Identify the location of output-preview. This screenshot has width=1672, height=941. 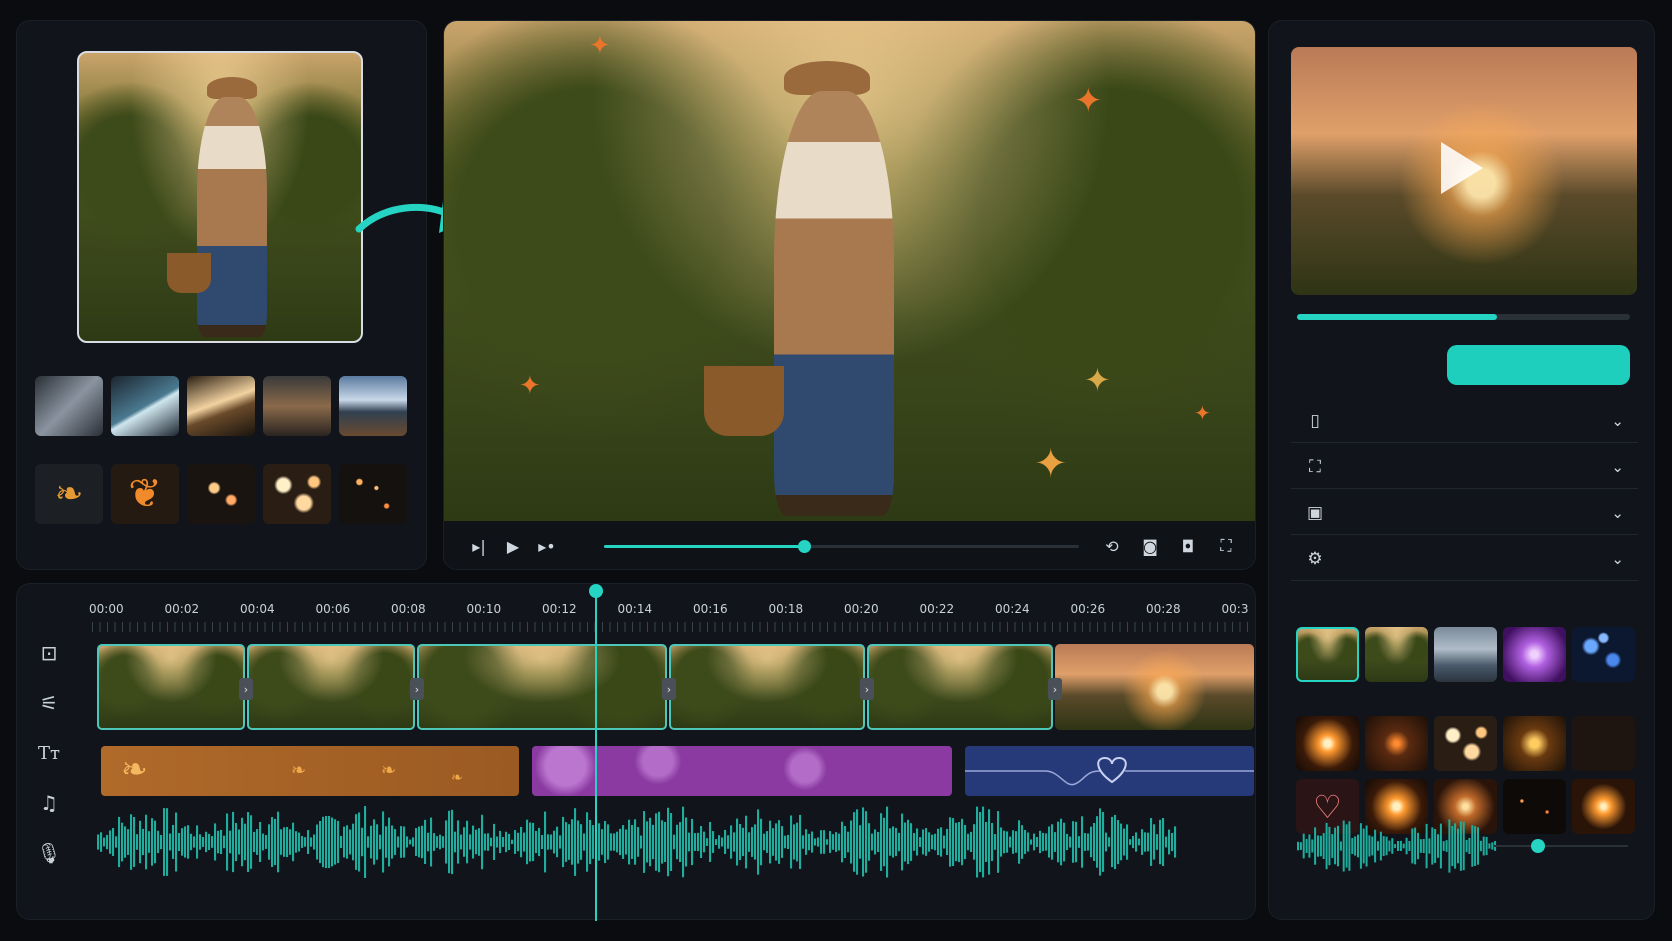
(1464, 171).